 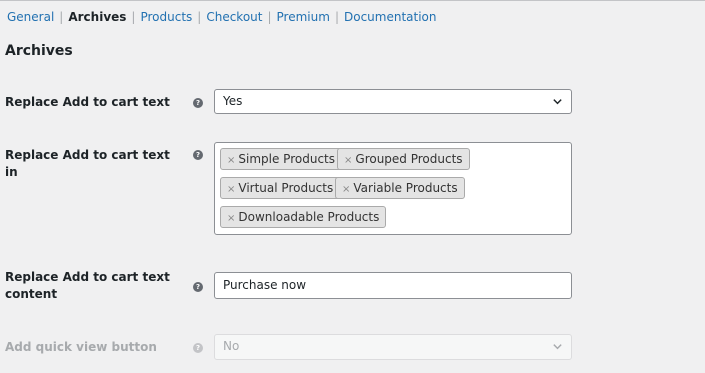 What do you see at coordinates (90, 286) in the screenshot?
I see `replace-text-content-label: Replace Add to cart text content` at bounding box center [90, 286].